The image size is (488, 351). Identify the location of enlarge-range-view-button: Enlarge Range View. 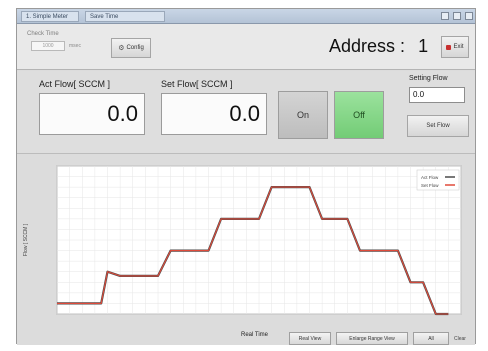
(372, 338).